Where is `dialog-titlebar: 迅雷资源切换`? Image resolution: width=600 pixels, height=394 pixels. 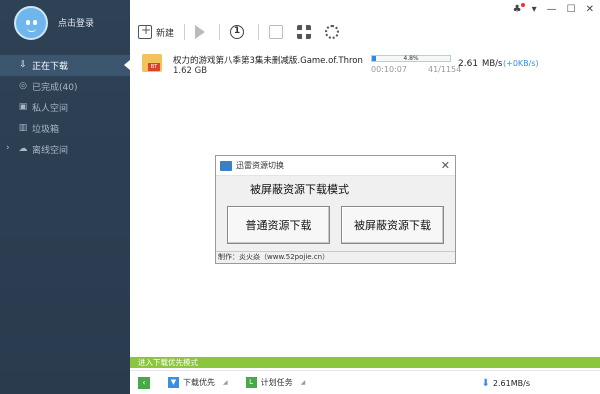 dialog-titlebar: 迅雷资源切换 is located at coordinates (335, 166).